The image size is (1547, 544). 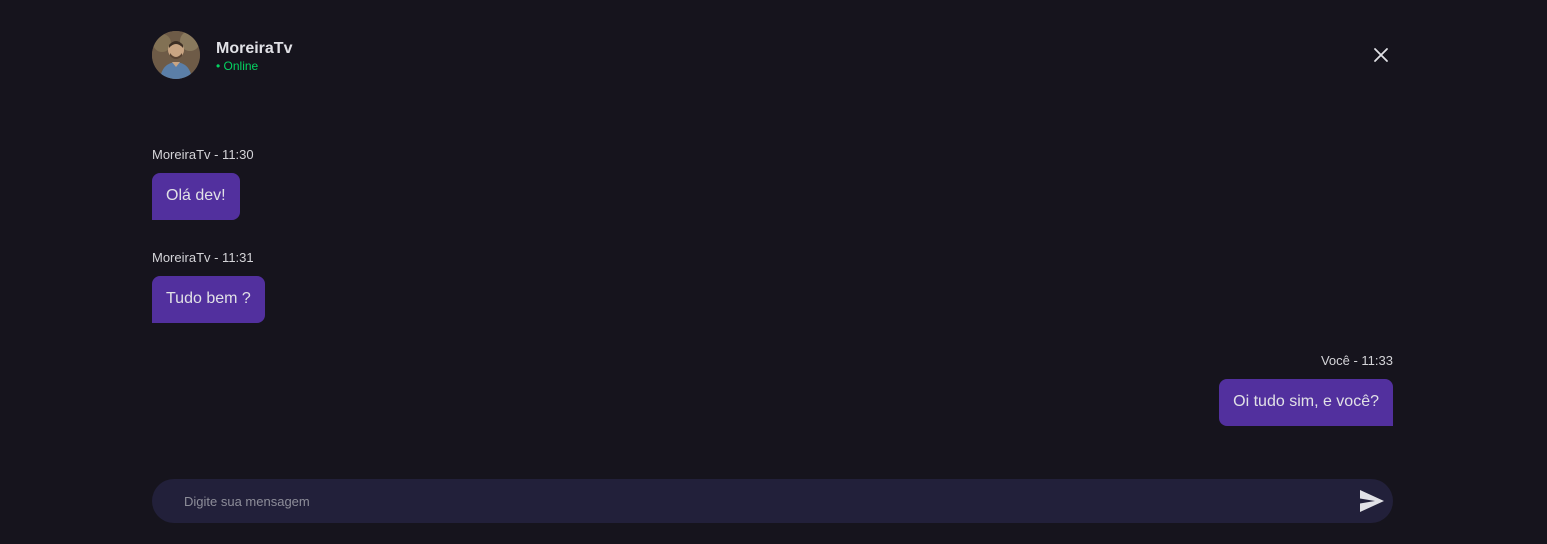 I want to click on send-button, so click(x=1372, y=501).